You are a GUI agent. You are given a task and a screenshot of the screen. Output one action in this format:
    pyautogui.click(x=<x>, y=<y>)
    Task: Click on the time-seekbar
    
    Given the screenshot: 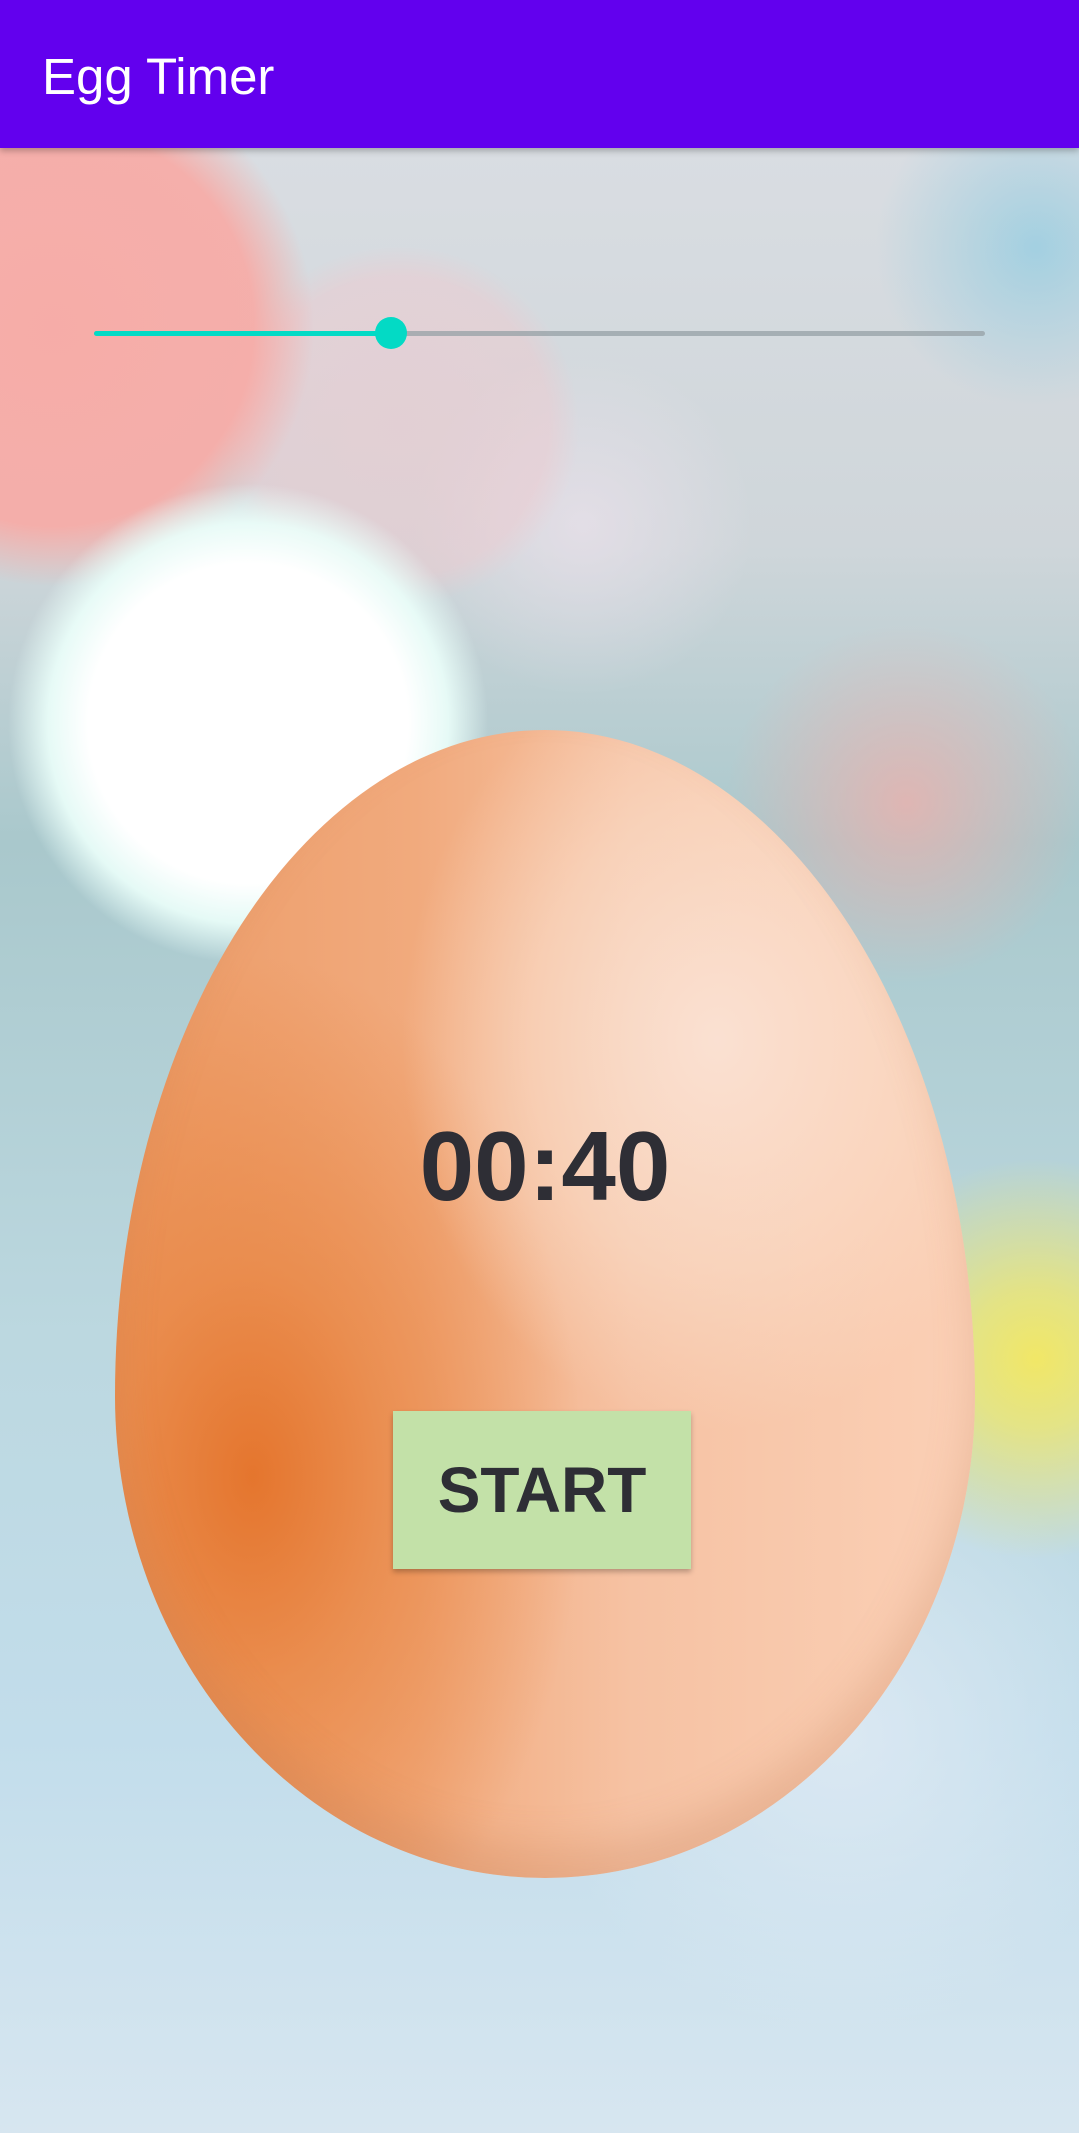 What is the action you would take?
    pyautogui.click(x=539, y=333)
    